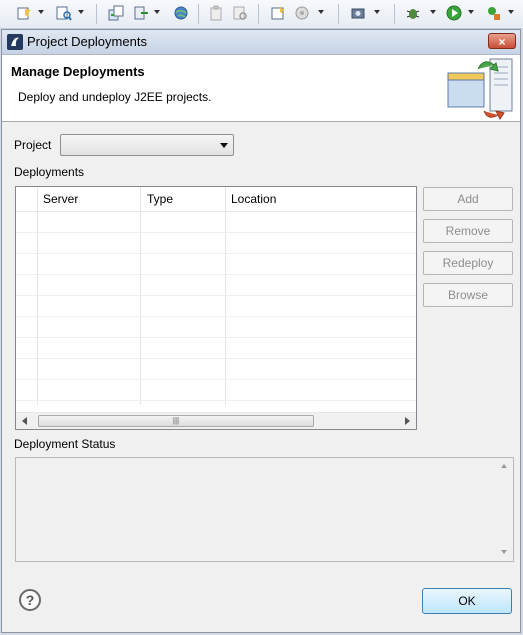 This screenshot has height=635, width=523. What do you see at coordinates (433, 12) in the screenshot?
I see `debug-dropdown-icon` at bounding box center [433, 12].